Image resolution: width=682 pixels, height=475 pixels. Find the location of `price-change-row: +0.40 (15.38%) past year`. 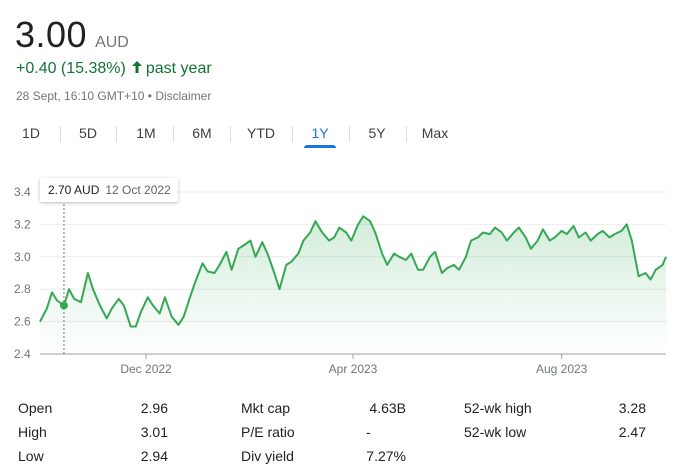

price-change-row: +0.40 (15.38%) past year is located at coordinates (114, 69).